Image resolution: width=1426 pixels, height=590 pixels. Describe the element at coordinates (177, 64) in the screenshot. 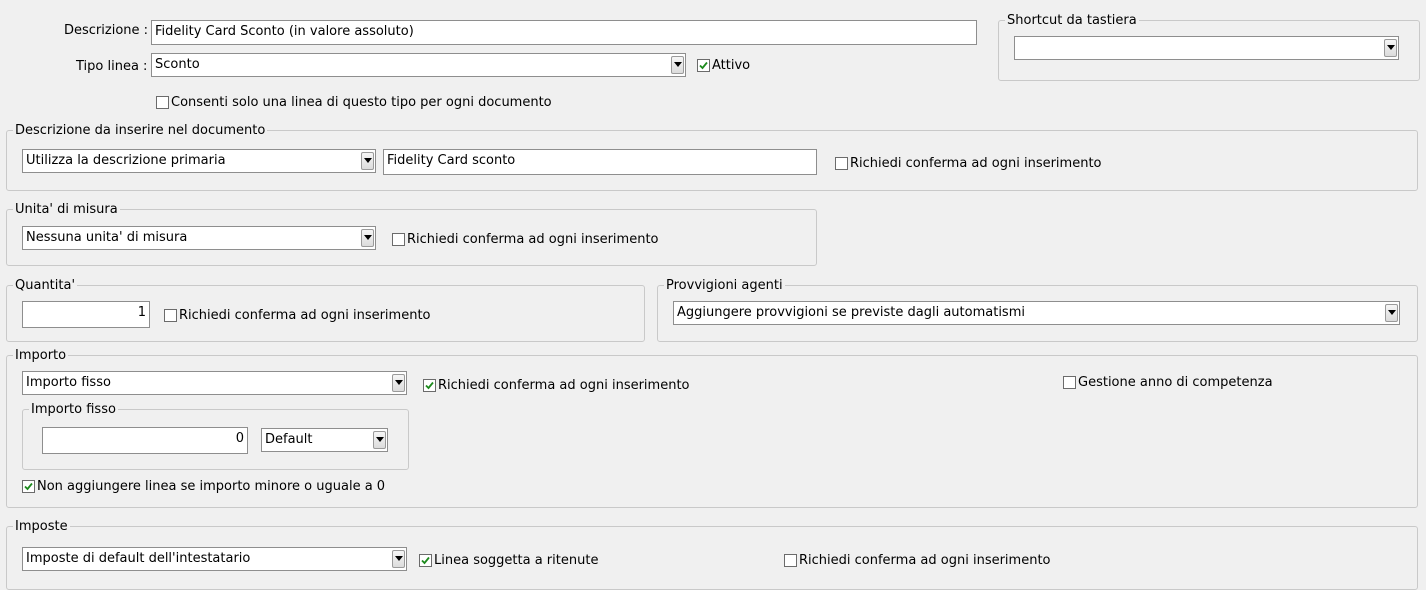

I see `tipo-linea-value: Sconto` at that location.